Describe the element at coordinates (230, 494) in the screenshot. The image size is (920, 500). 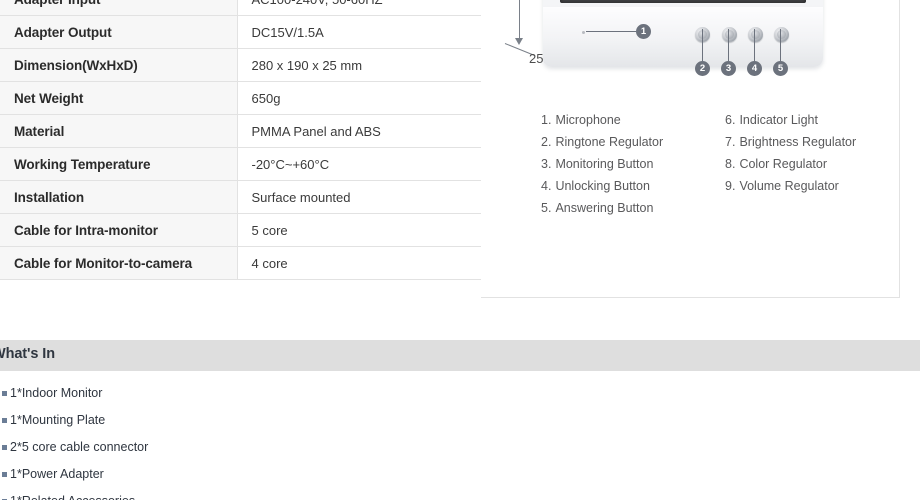
I see `list-item: 1*Related Accessories` at that location.